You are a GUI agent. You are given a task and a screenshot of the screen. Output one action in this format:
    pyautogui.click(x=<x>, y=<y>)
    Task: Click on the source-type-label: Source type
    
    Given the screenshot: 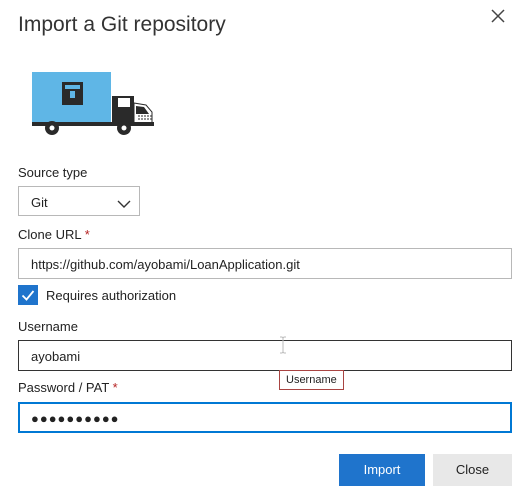 What is the action you would take?
    pyautogui.click(x=53, y=172)
    